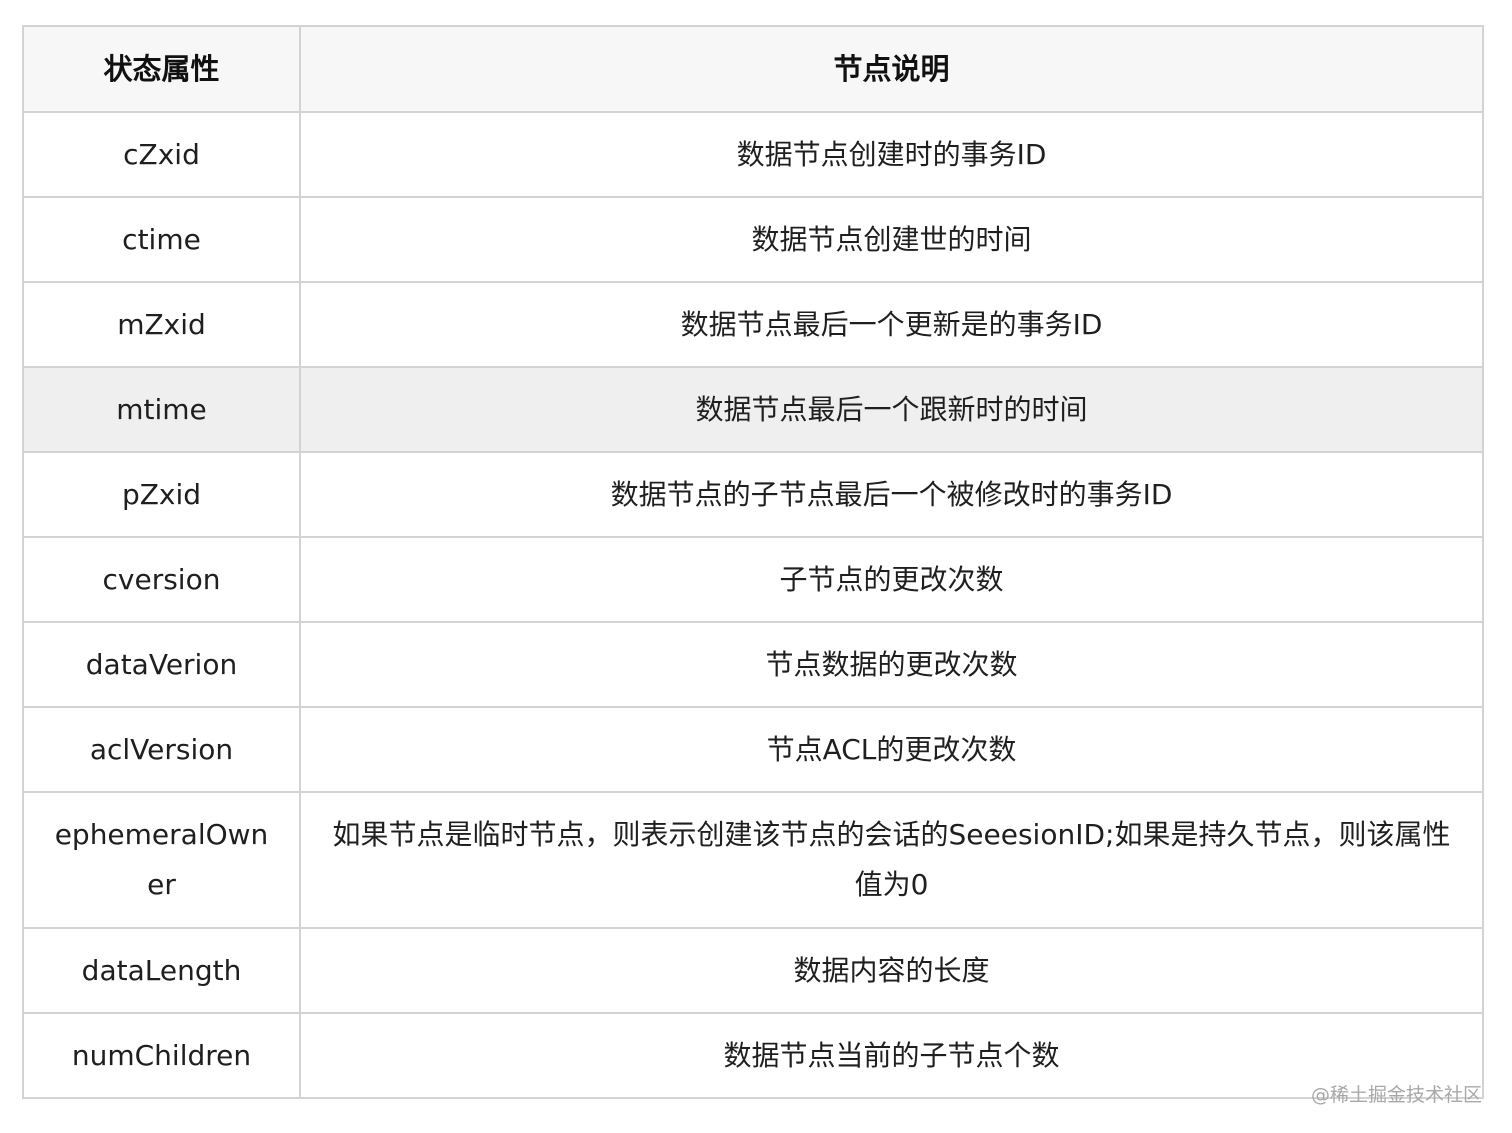 The image size is (1512, 1133). I want to click on attribute-cell: ctime, so click(161, 239).